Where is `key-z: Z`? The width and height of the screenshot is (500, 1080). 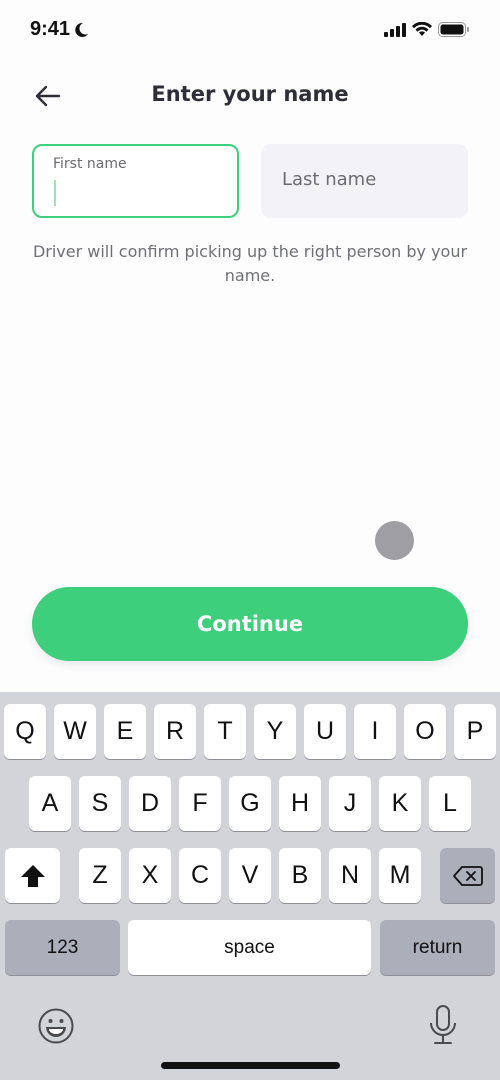
key-z: Z is located at coordinates (100, 875).